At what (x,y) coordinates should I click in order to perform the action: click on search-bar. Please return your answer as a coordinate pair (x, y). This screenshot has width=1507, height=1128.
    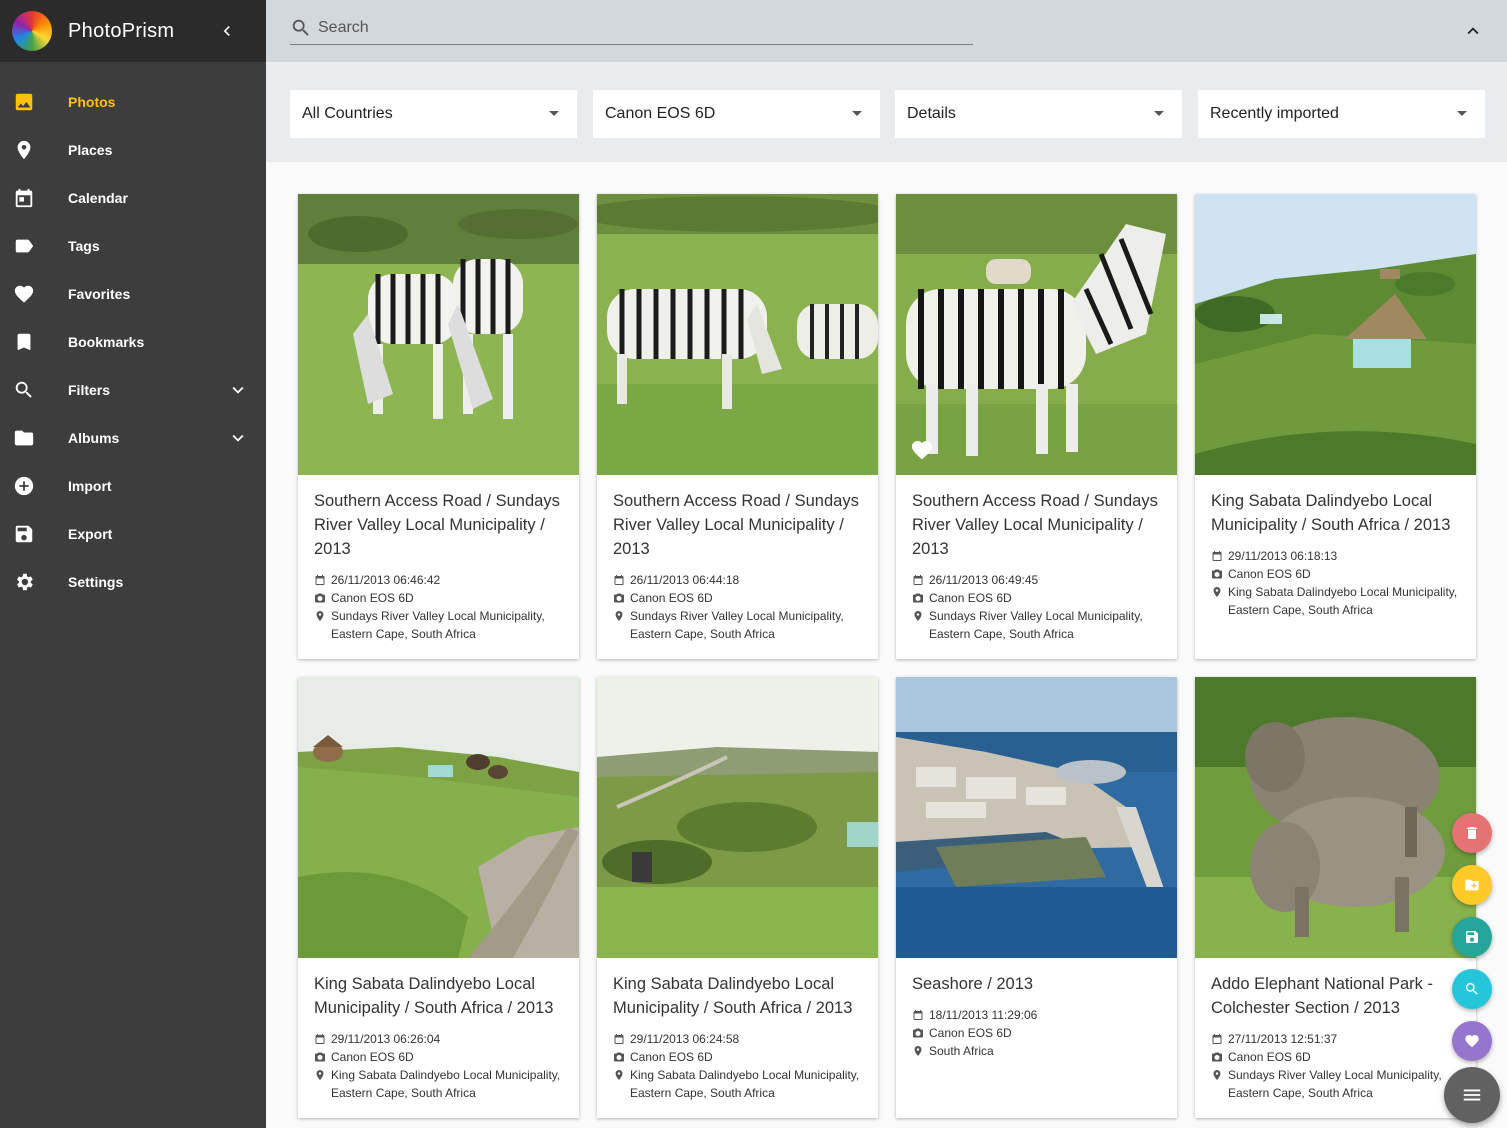
    Looking at the image, I should click on (631, 28).